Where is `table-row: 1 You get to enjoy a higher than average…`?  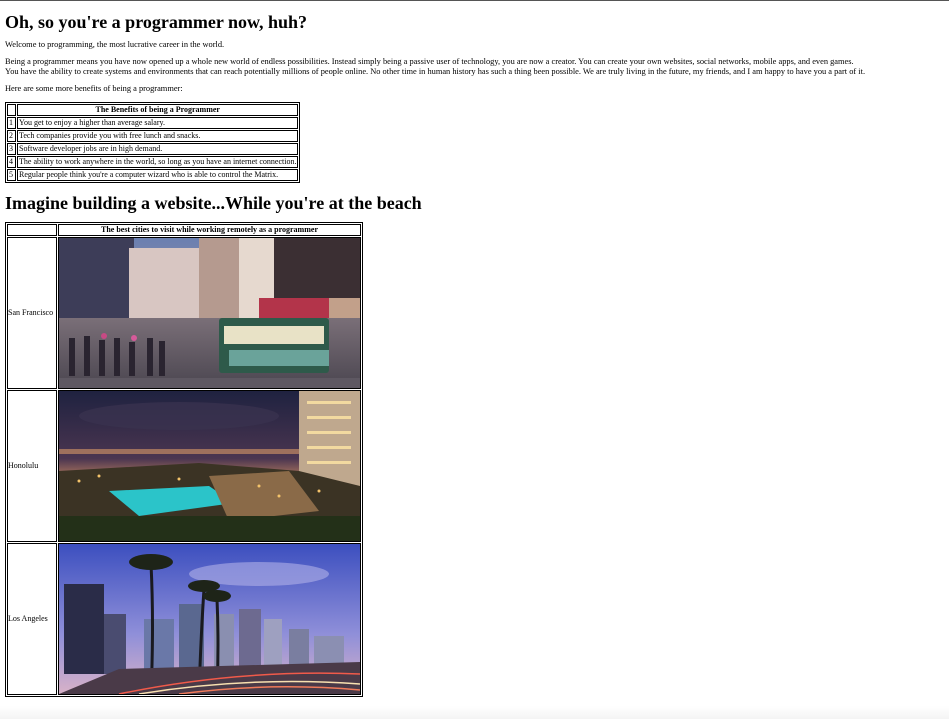
table-row: 1 You get to enjoy a higher than average… is located at coordinates (153, 122).